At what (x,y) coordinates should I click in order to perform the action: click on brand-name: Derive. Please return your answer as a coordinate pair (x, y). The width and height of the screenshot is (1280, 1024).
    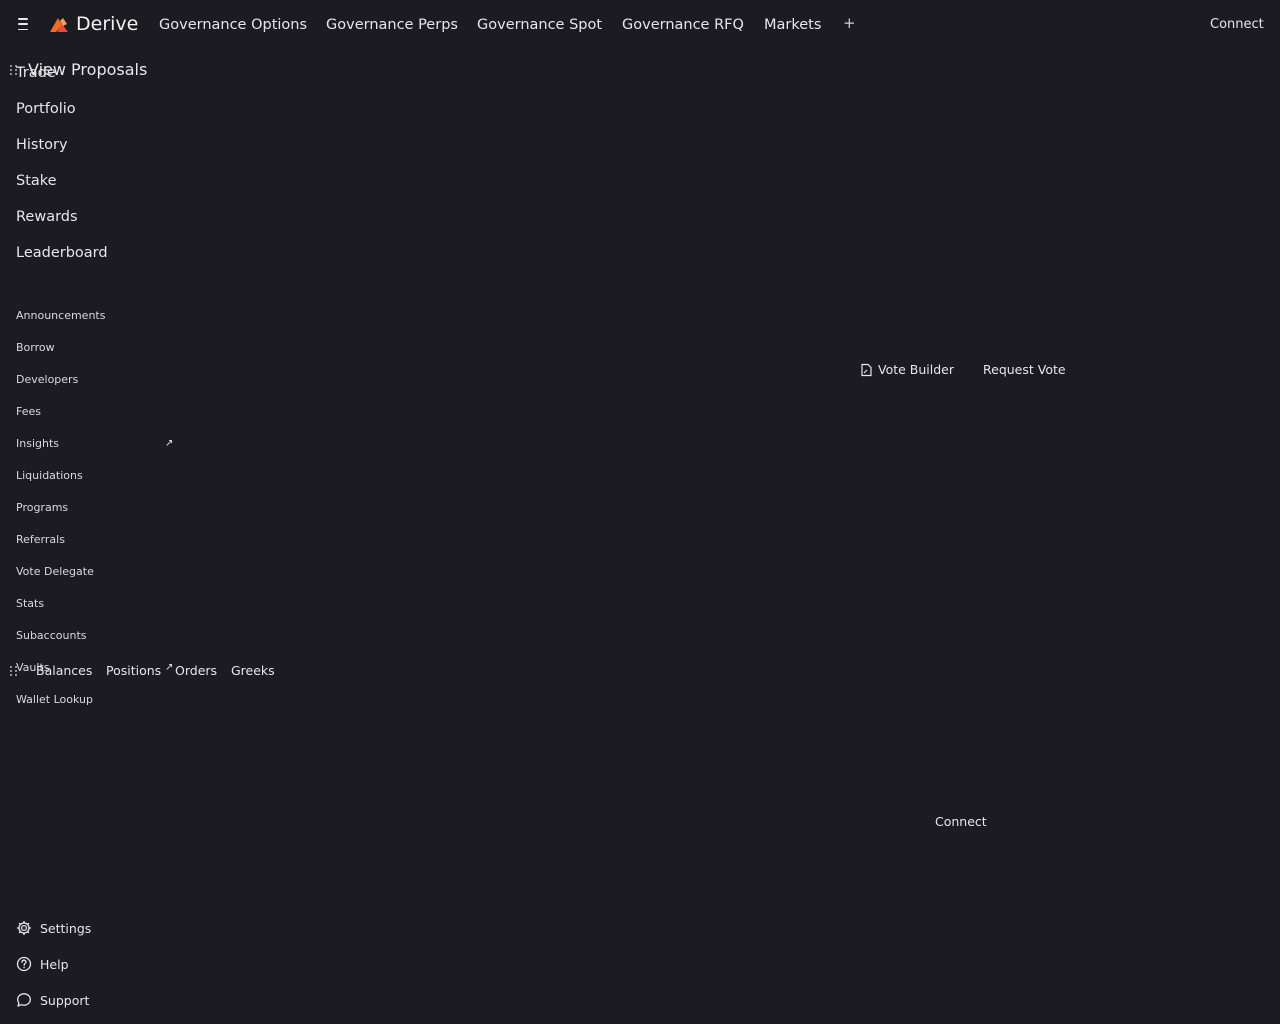
    Looking at the image, I should click on (107, 24).